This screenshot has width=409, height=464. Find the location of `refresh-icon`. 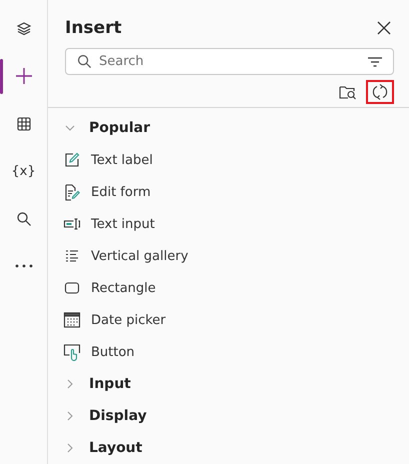

refresh-icon is located at coordinates (380, 92).